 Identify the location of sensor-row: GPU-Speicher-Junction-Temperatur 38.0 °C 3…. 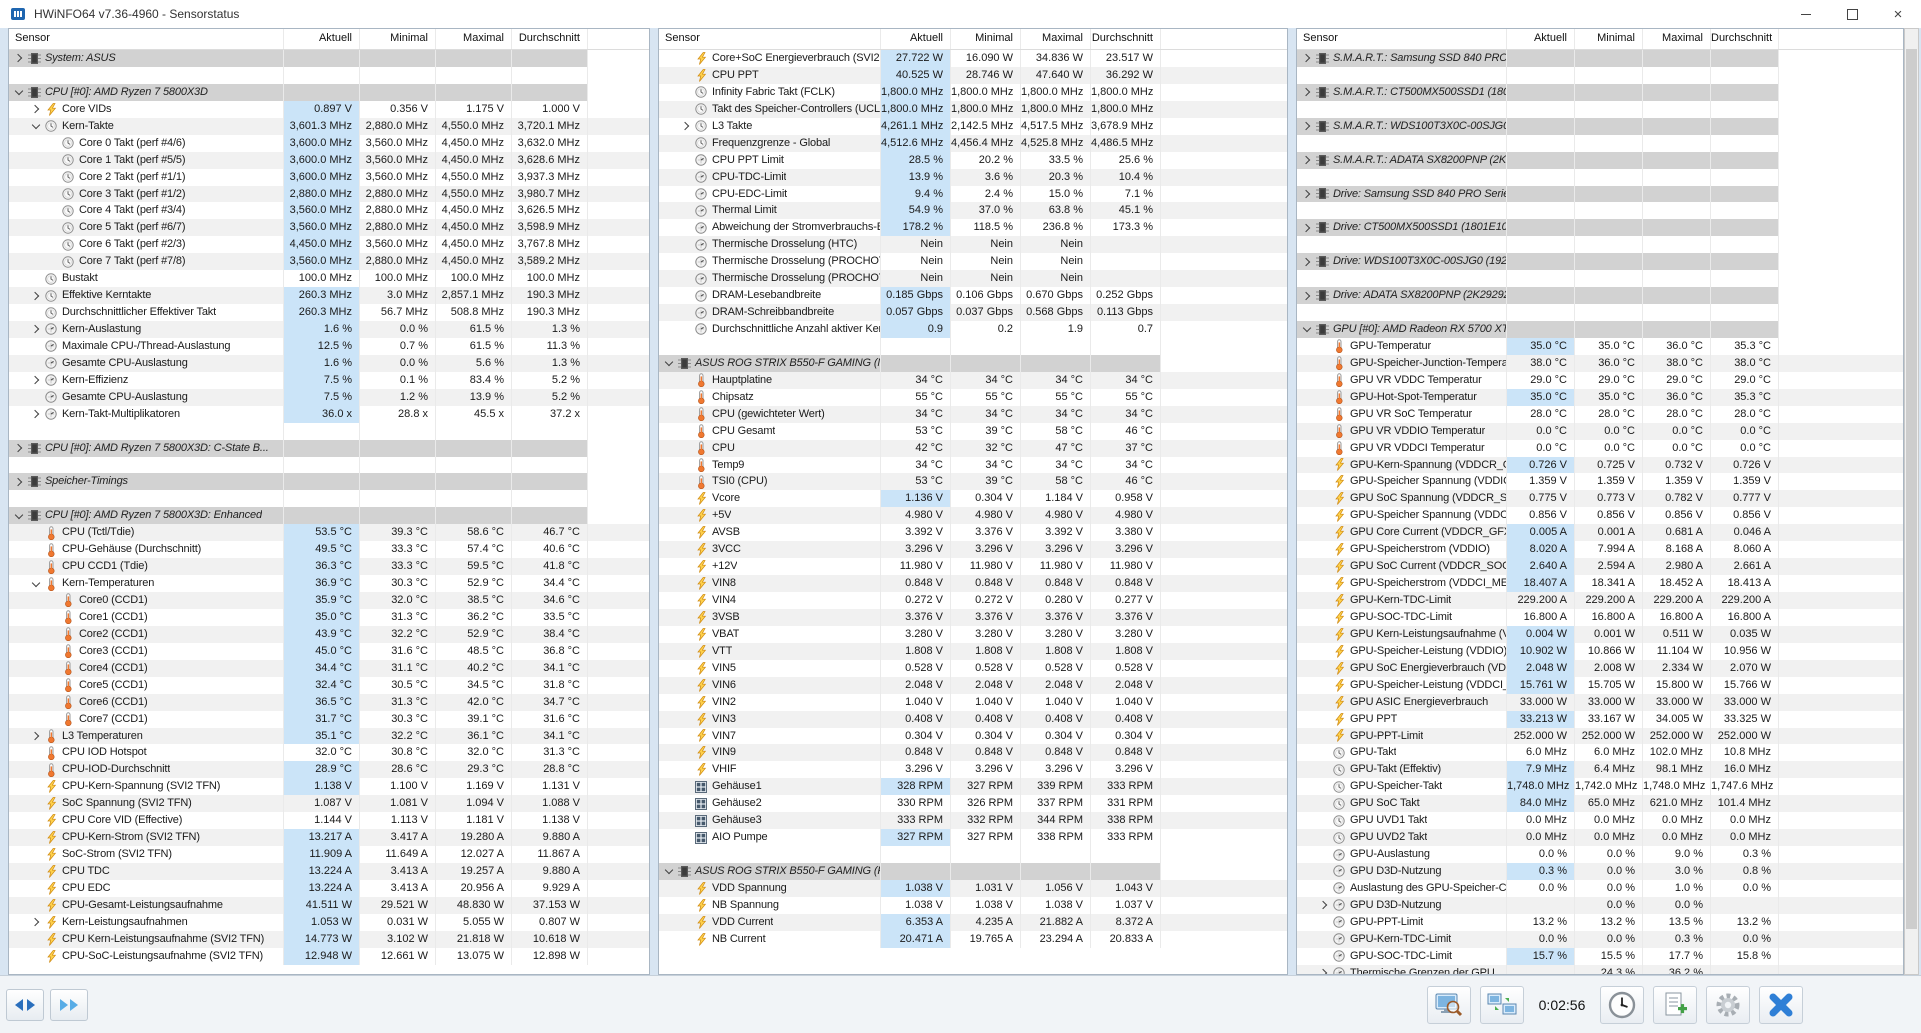
(1600, 363).